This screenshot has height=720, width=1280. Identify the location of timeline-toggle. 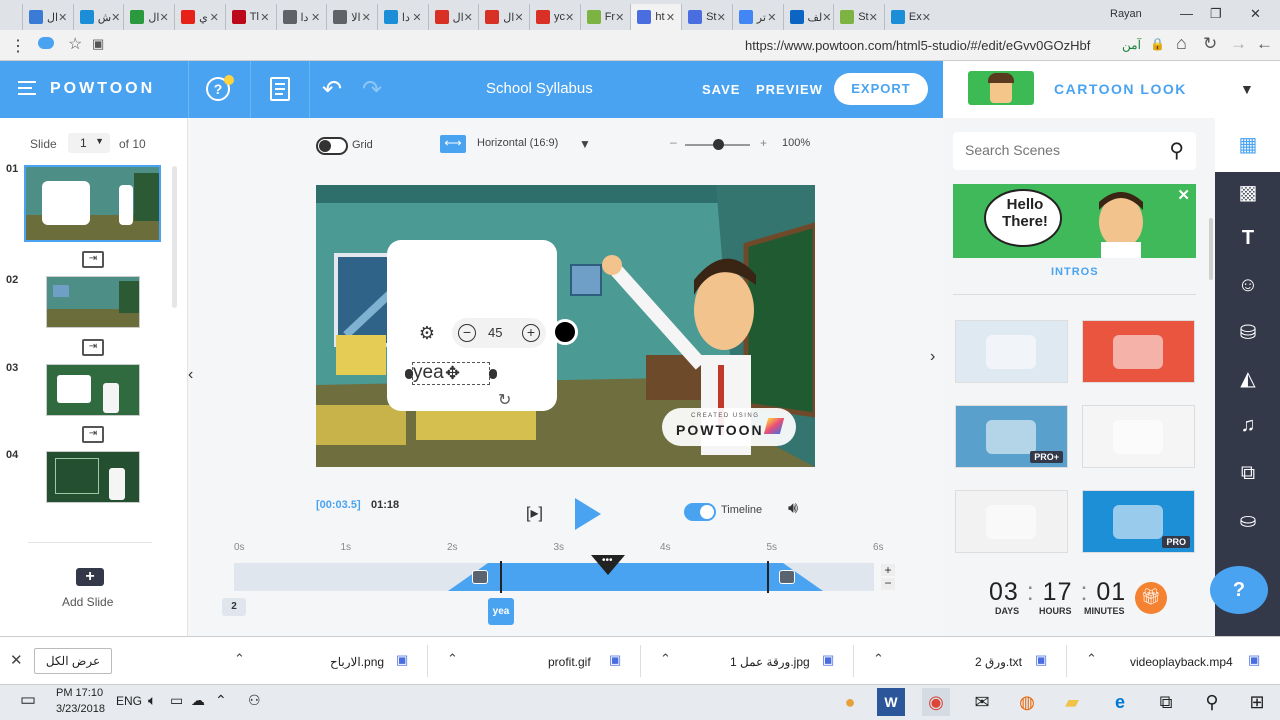
(700, 512).